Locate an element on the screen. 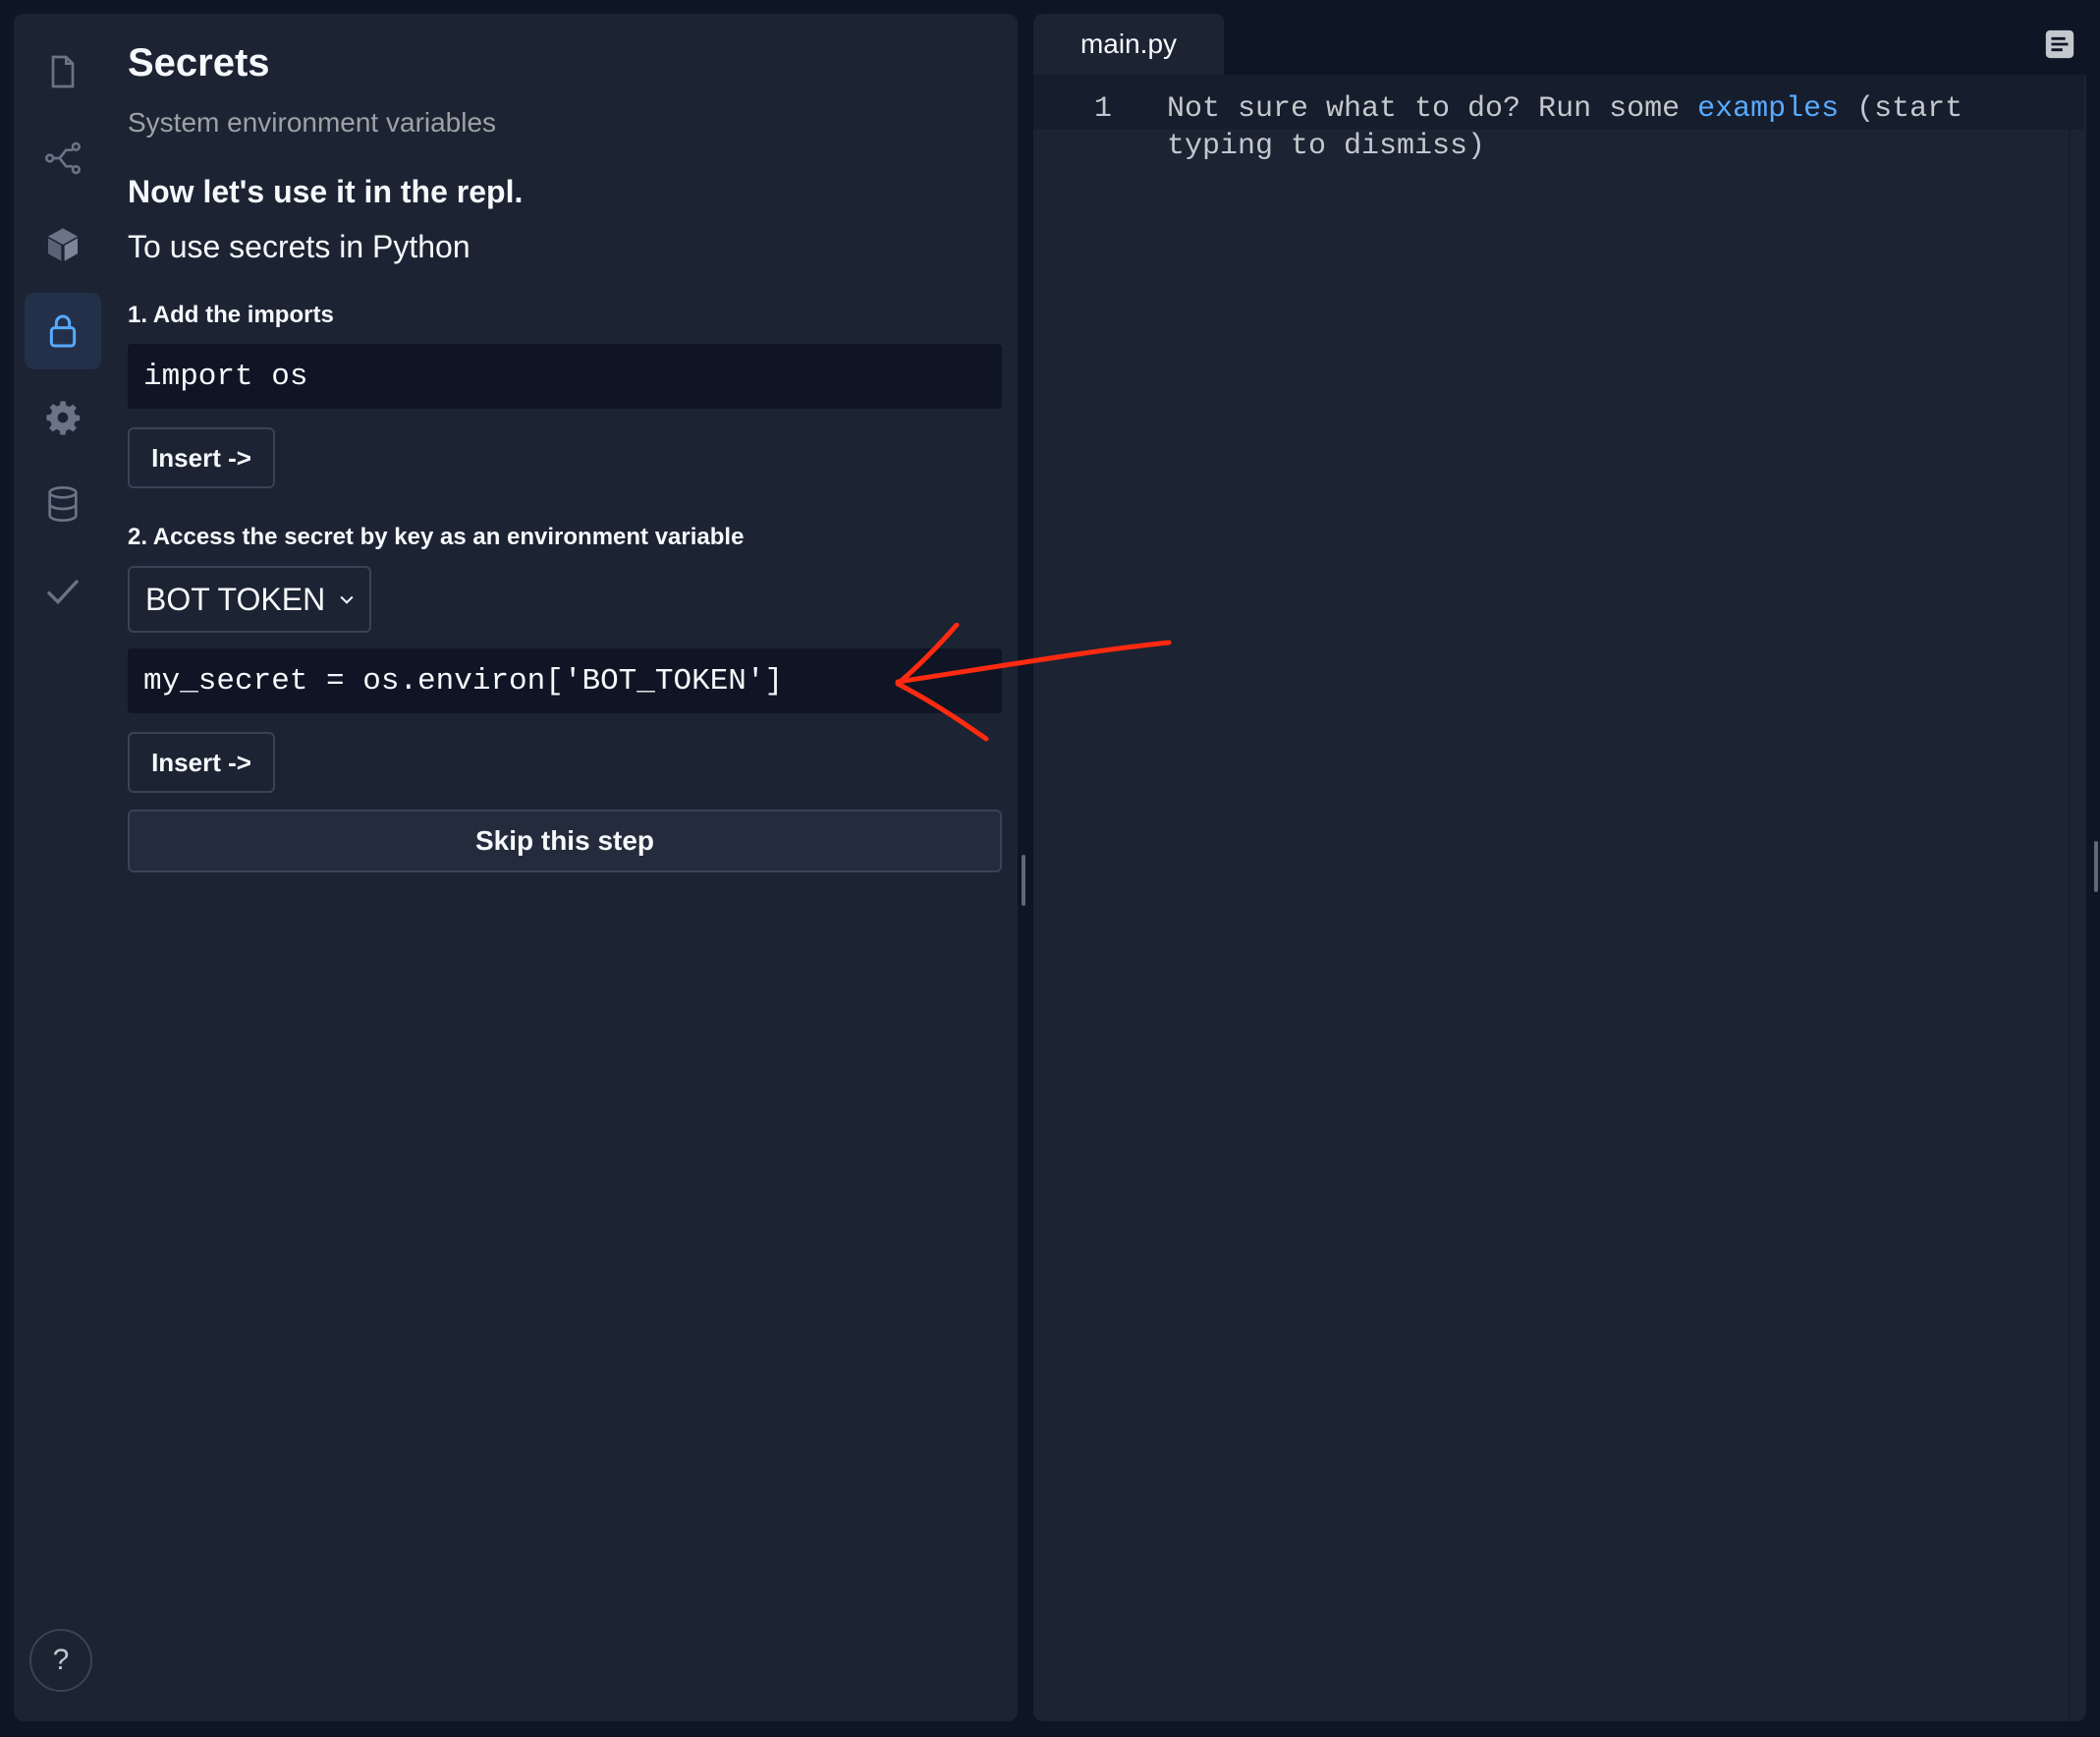  skip-step-button: Skip this step is located at coordinates (565, 841).